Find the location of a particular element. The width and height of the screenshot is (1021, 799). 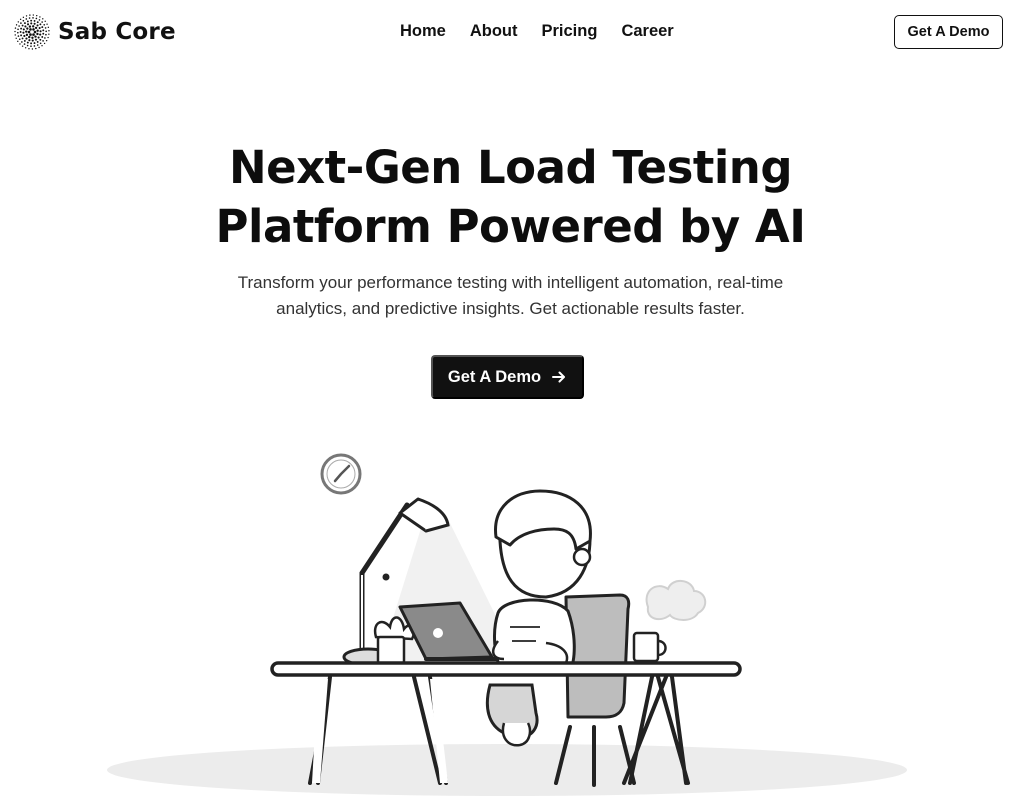

brand-logo: Sab Core is located at coordinates (95, 32).